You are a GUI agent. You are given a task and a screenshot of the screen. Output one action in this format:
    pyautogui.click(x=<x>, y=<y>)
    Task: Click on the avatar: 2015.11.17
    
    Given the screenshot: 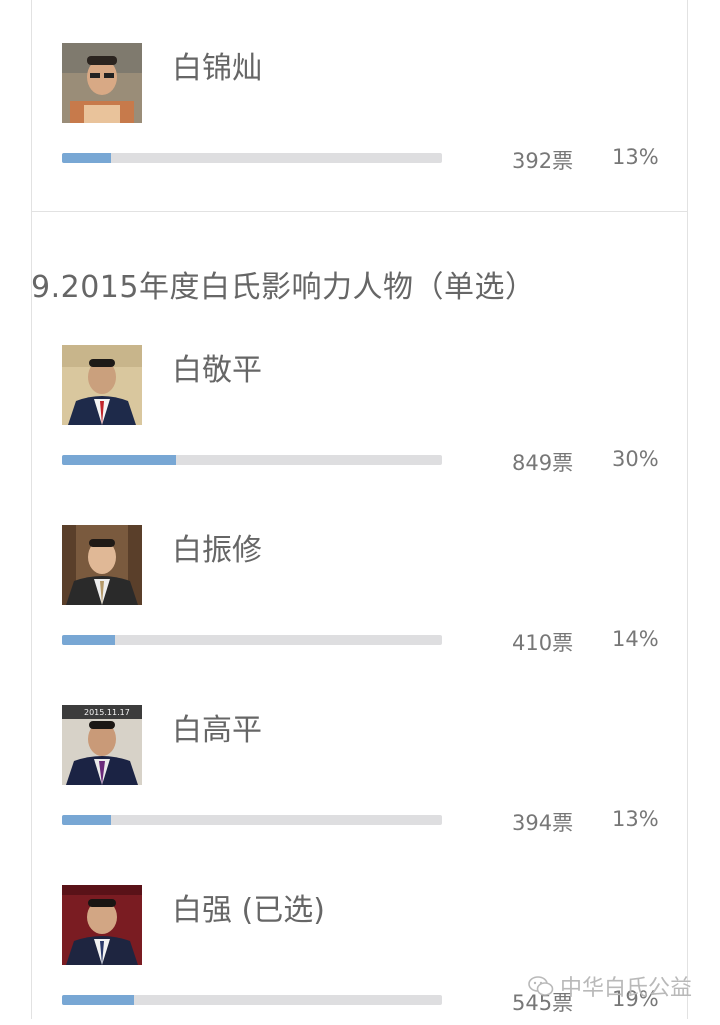 What is the action you would take?
    pyautogui.click(x=102, y=745)
    